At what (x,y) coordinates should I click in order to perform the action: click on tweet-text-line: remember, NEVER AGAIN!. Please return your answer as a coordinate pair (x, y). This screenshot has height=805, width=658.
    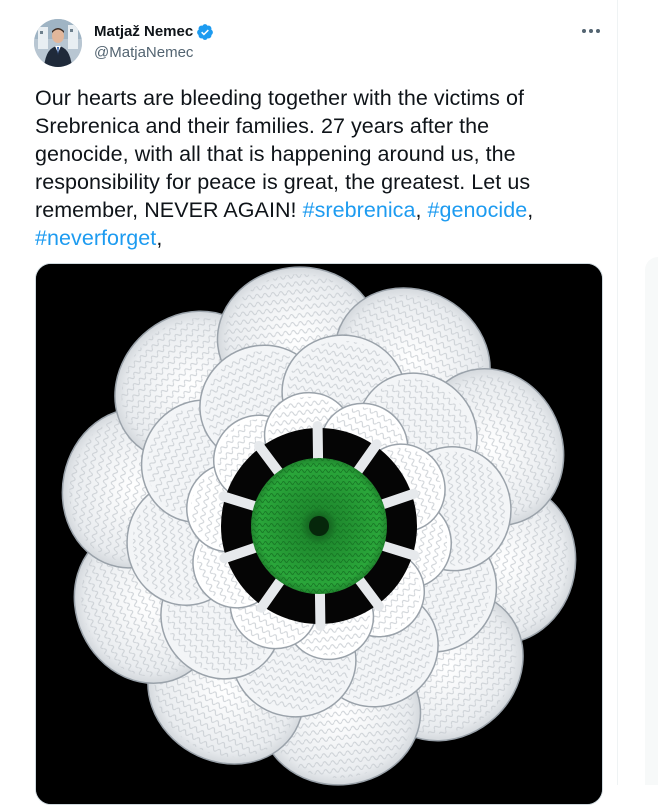
    Looking at the image, I should click on (169, 210).